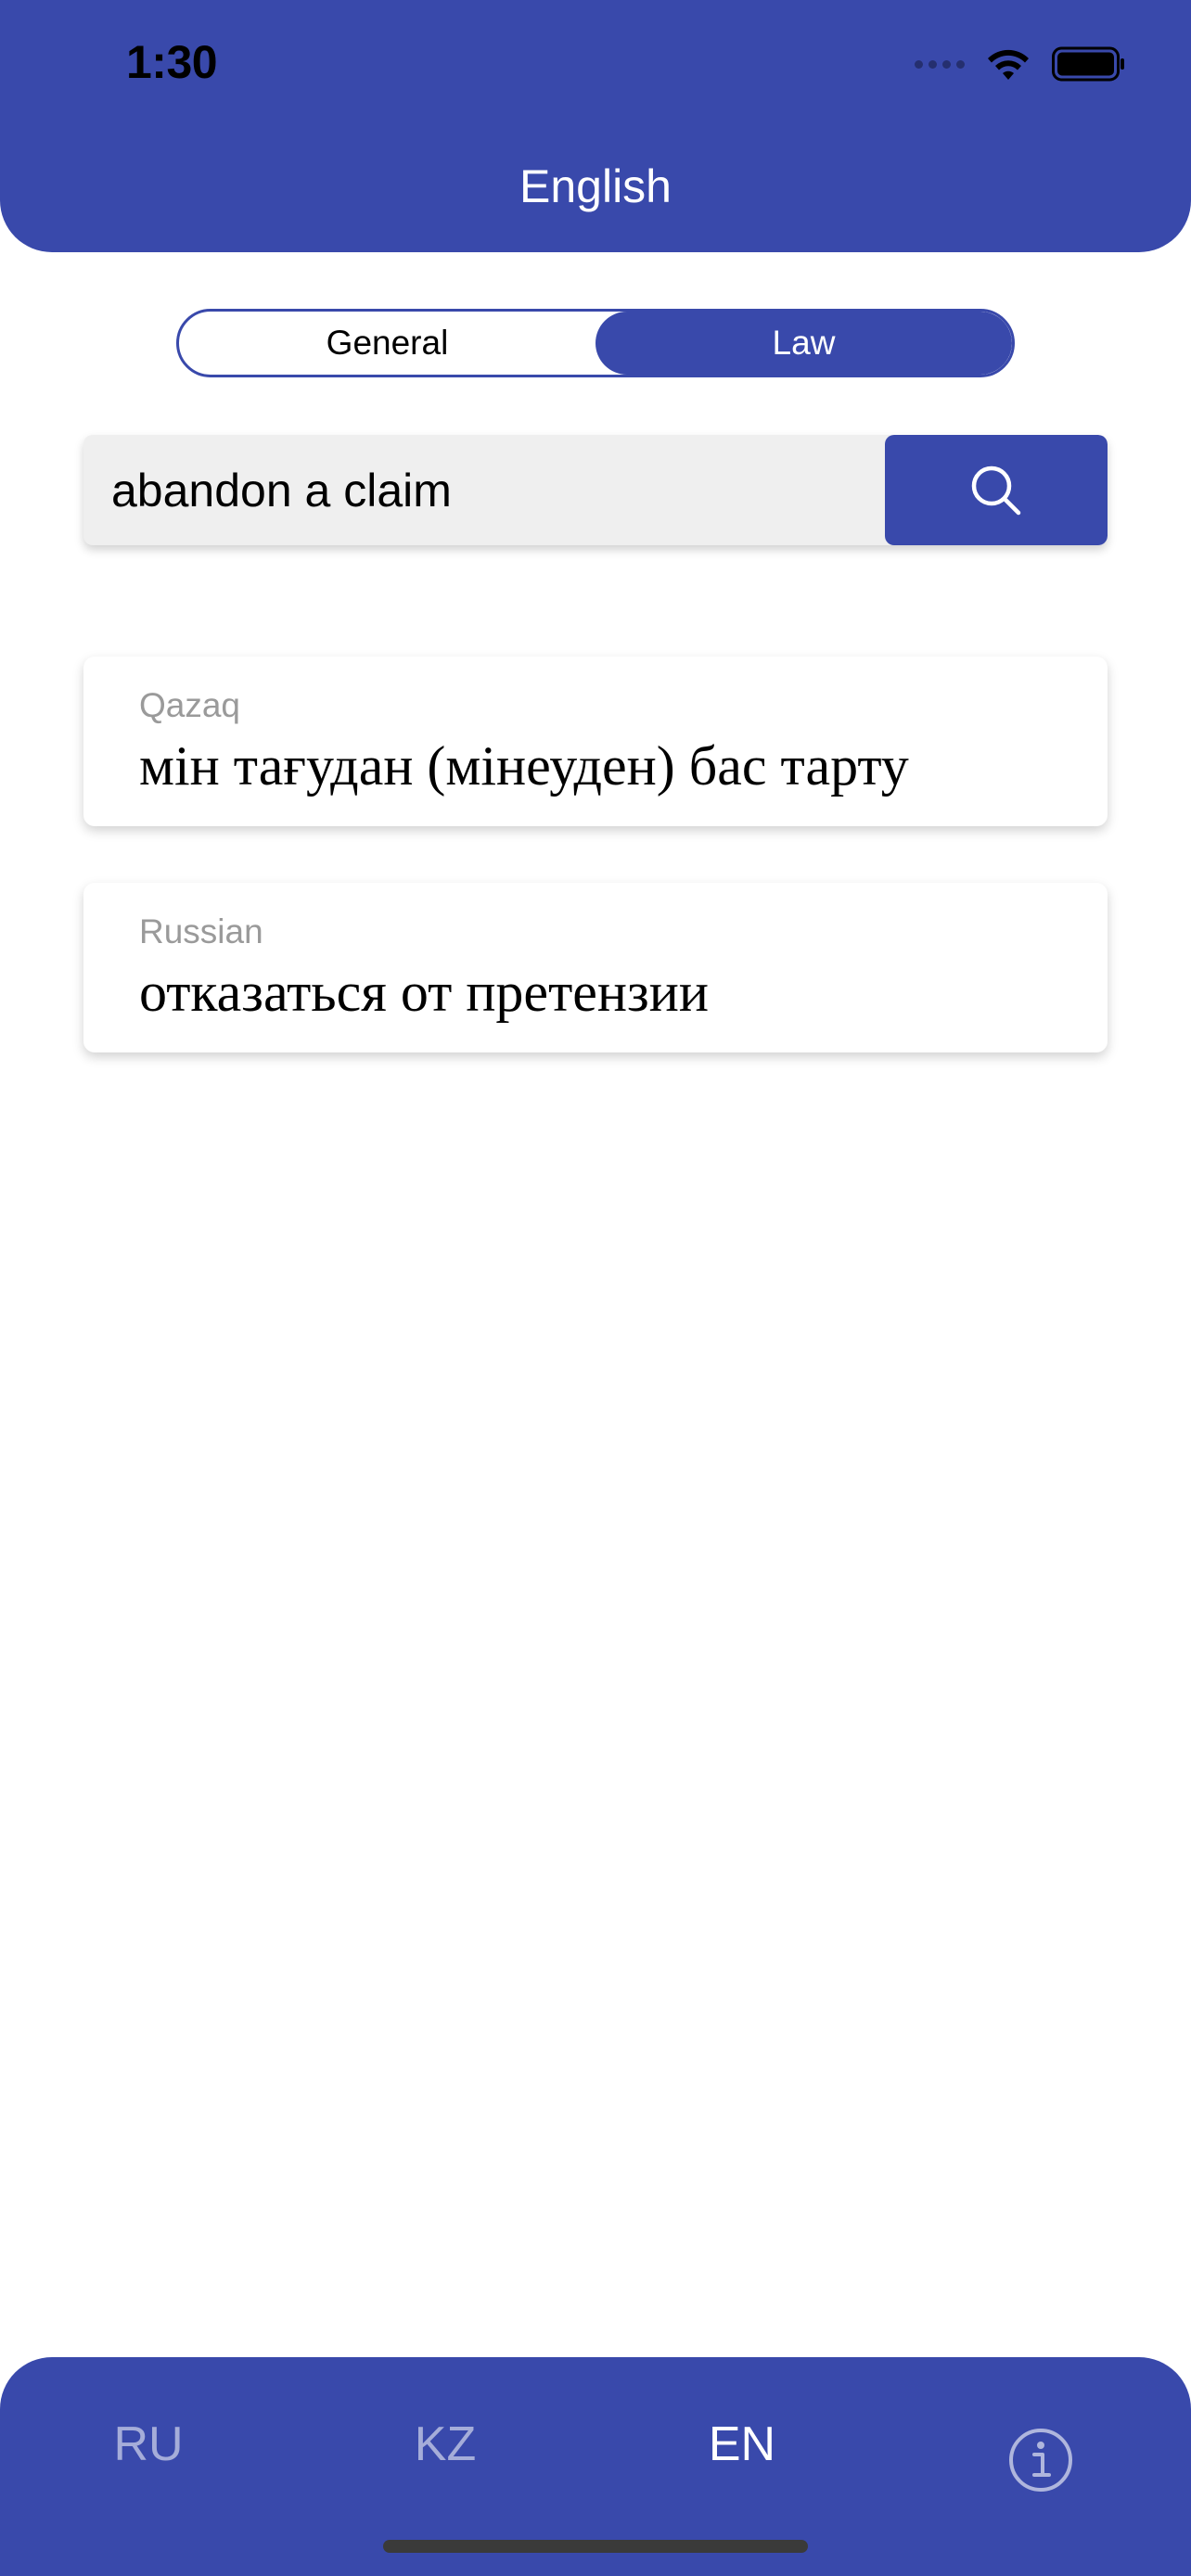  Describe the element at coordinates (148, 2445) in the screenshot. I see `tab-ru: RU` at that location.